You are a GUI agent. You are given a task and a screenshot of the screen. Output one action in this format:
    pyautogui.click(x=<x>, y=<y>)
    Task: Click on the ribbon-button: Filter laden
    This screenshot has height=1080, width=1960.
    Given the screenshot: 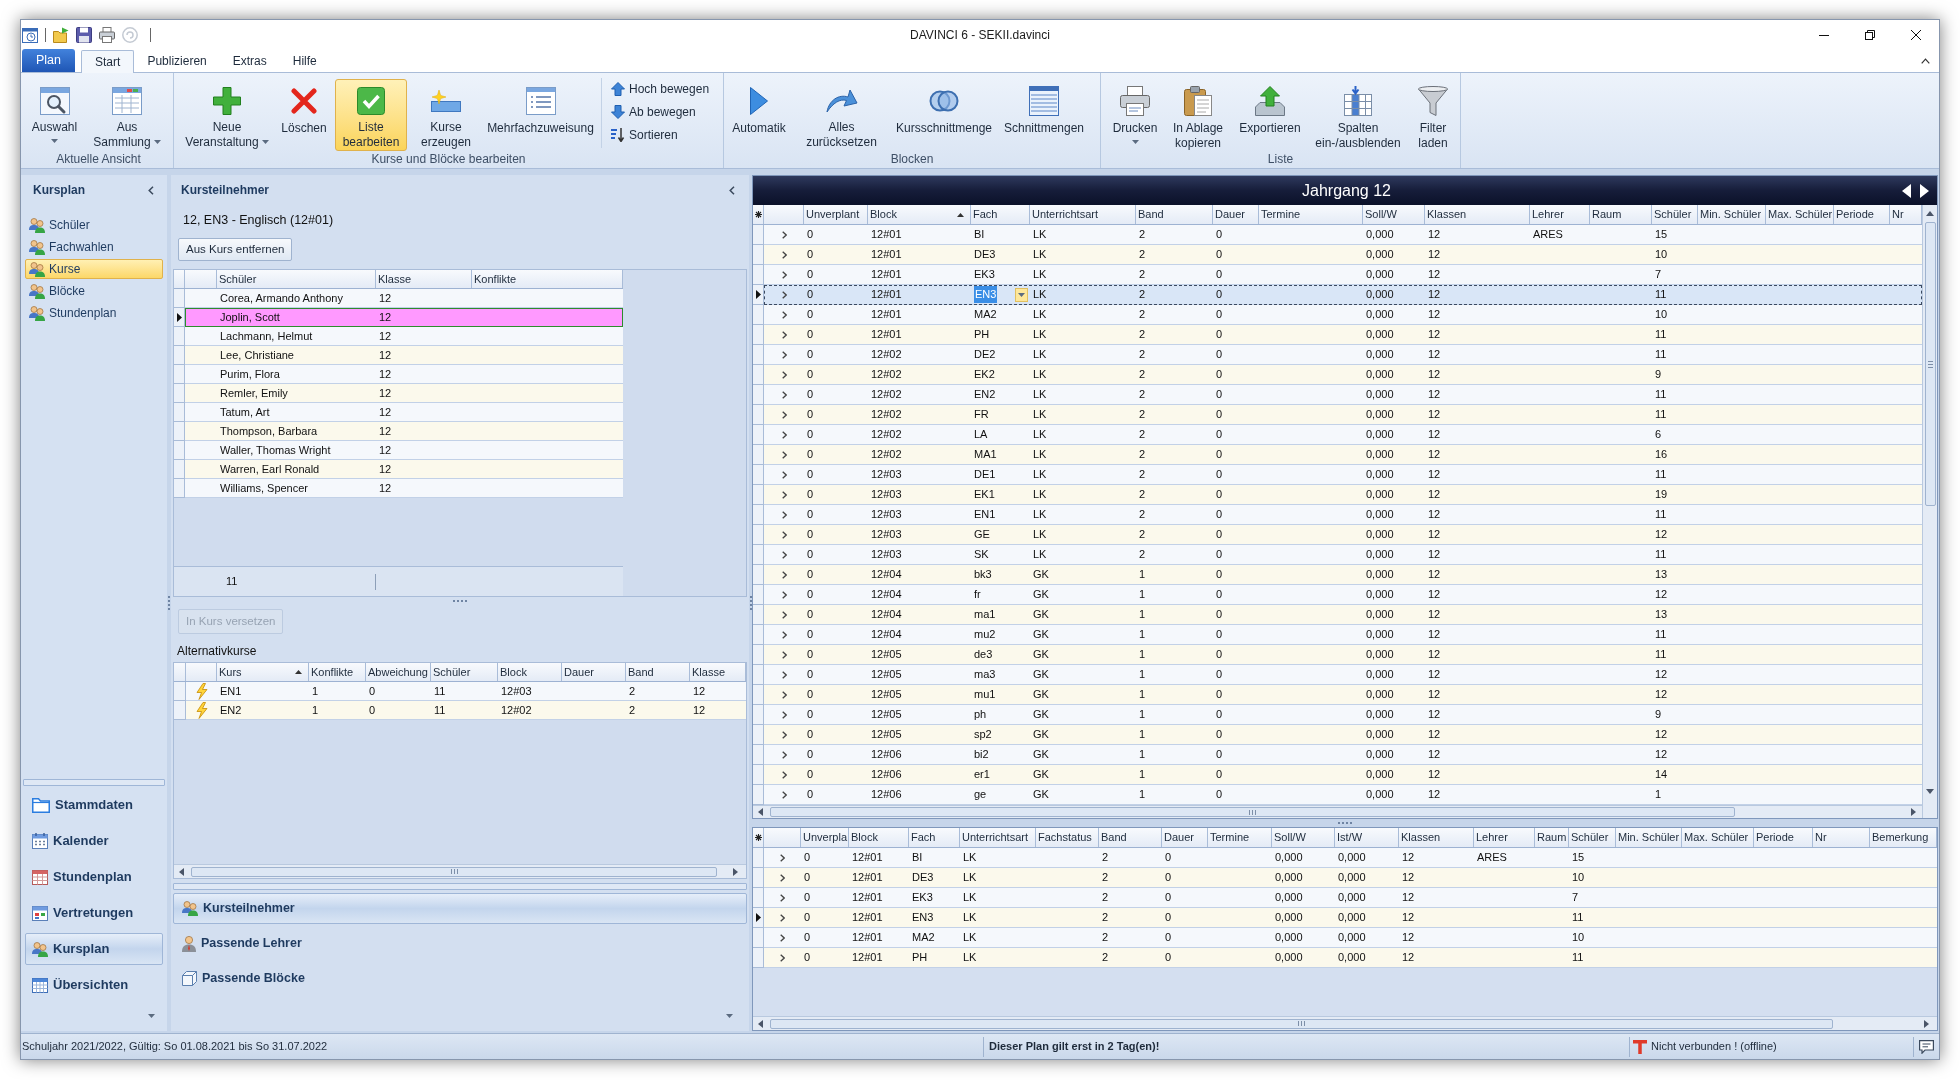 What is the action you would take?
    pyautogui.click(x=1433, y=115)
    